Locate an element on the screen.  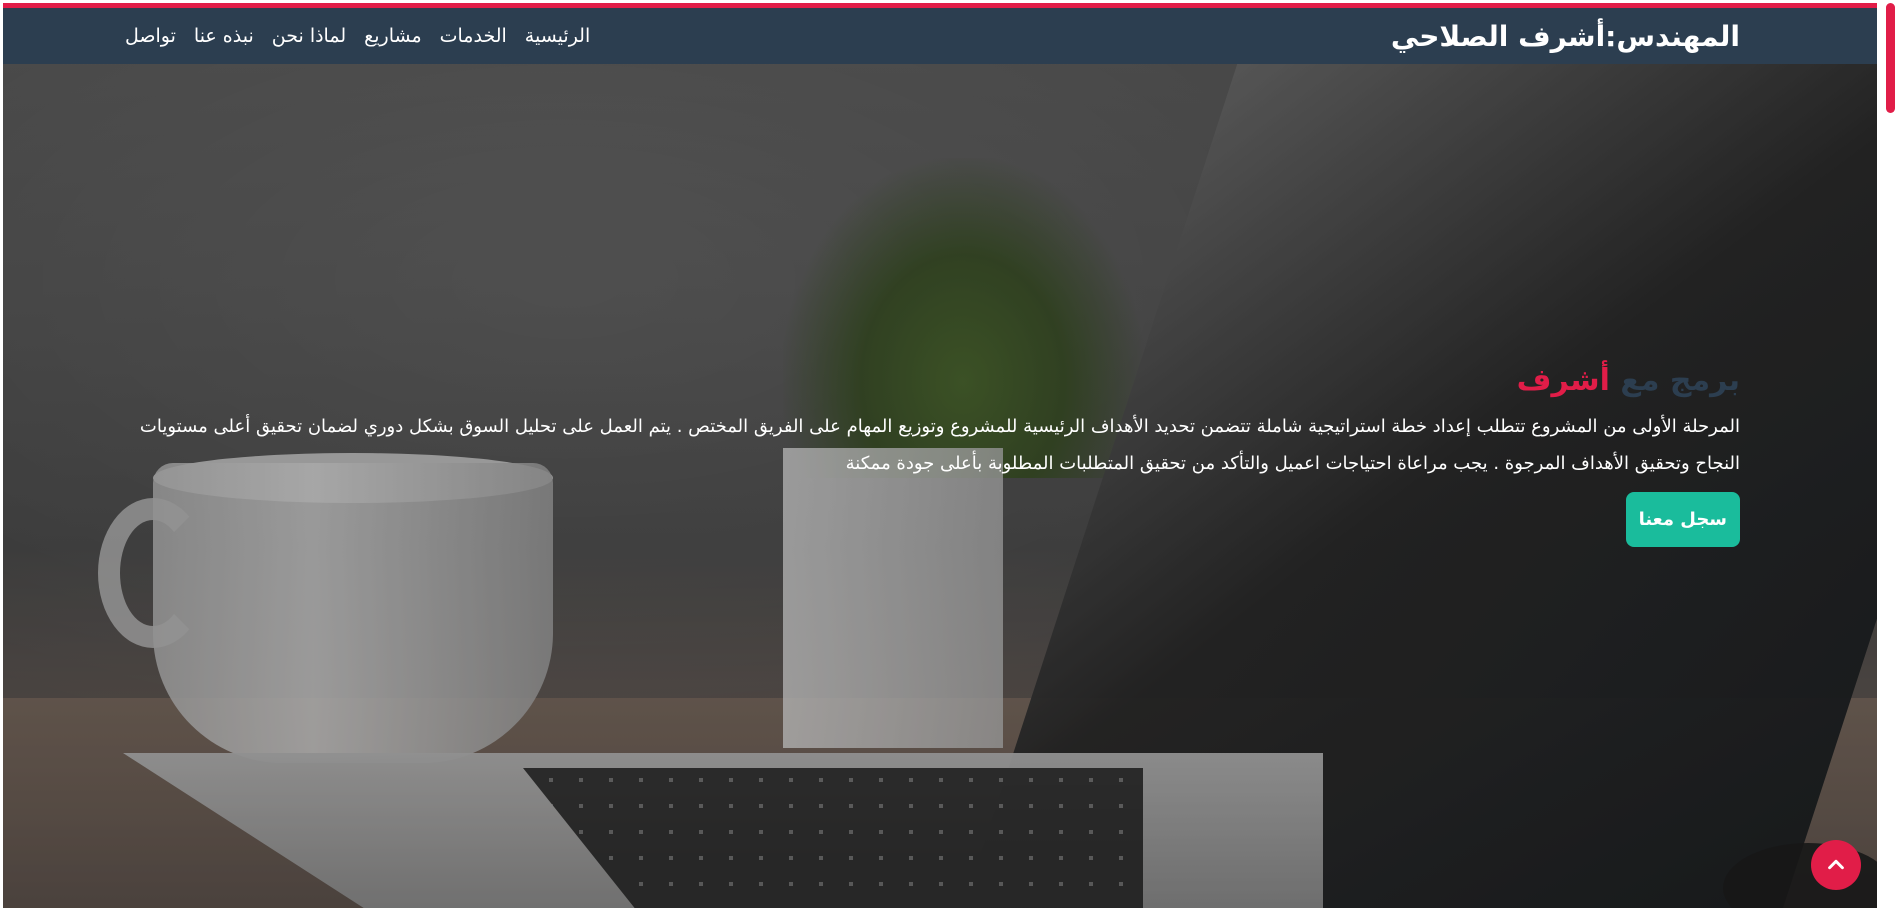
register-button: سجل معنا is located at coordinates (1682, 519).